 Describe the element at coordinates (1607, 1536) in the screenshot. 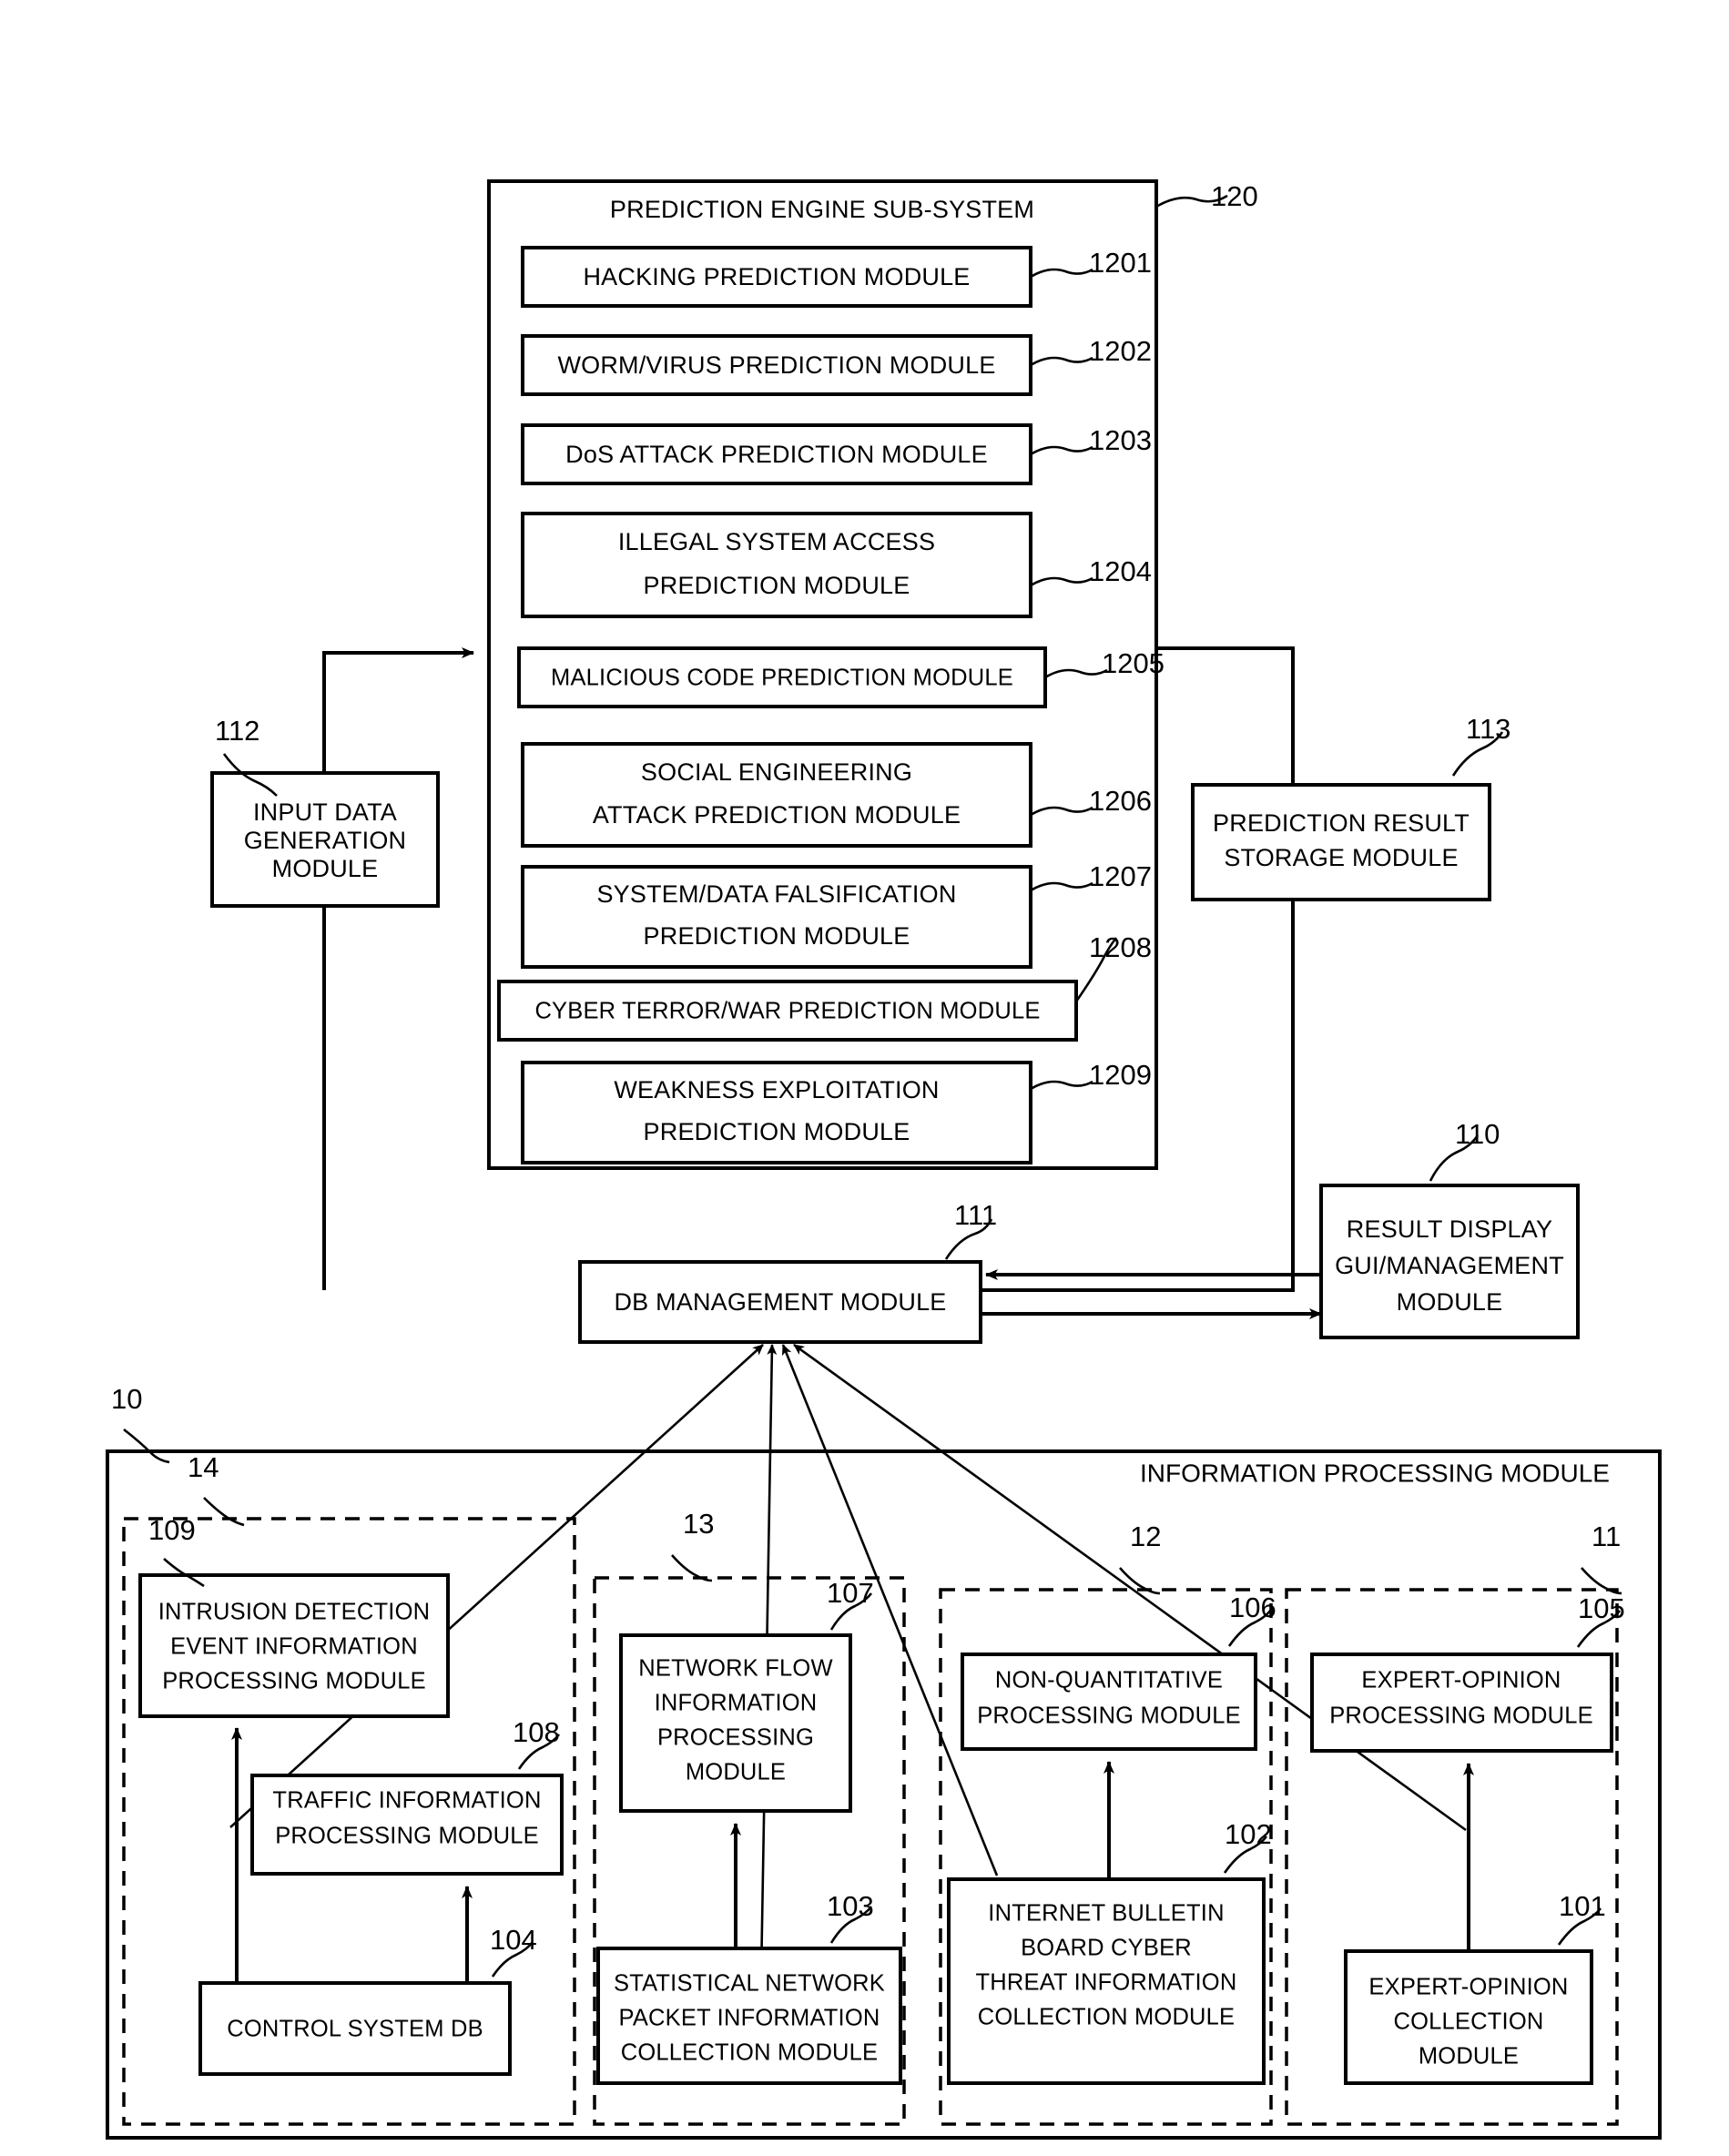

I see `ref-11: 11` at that location.